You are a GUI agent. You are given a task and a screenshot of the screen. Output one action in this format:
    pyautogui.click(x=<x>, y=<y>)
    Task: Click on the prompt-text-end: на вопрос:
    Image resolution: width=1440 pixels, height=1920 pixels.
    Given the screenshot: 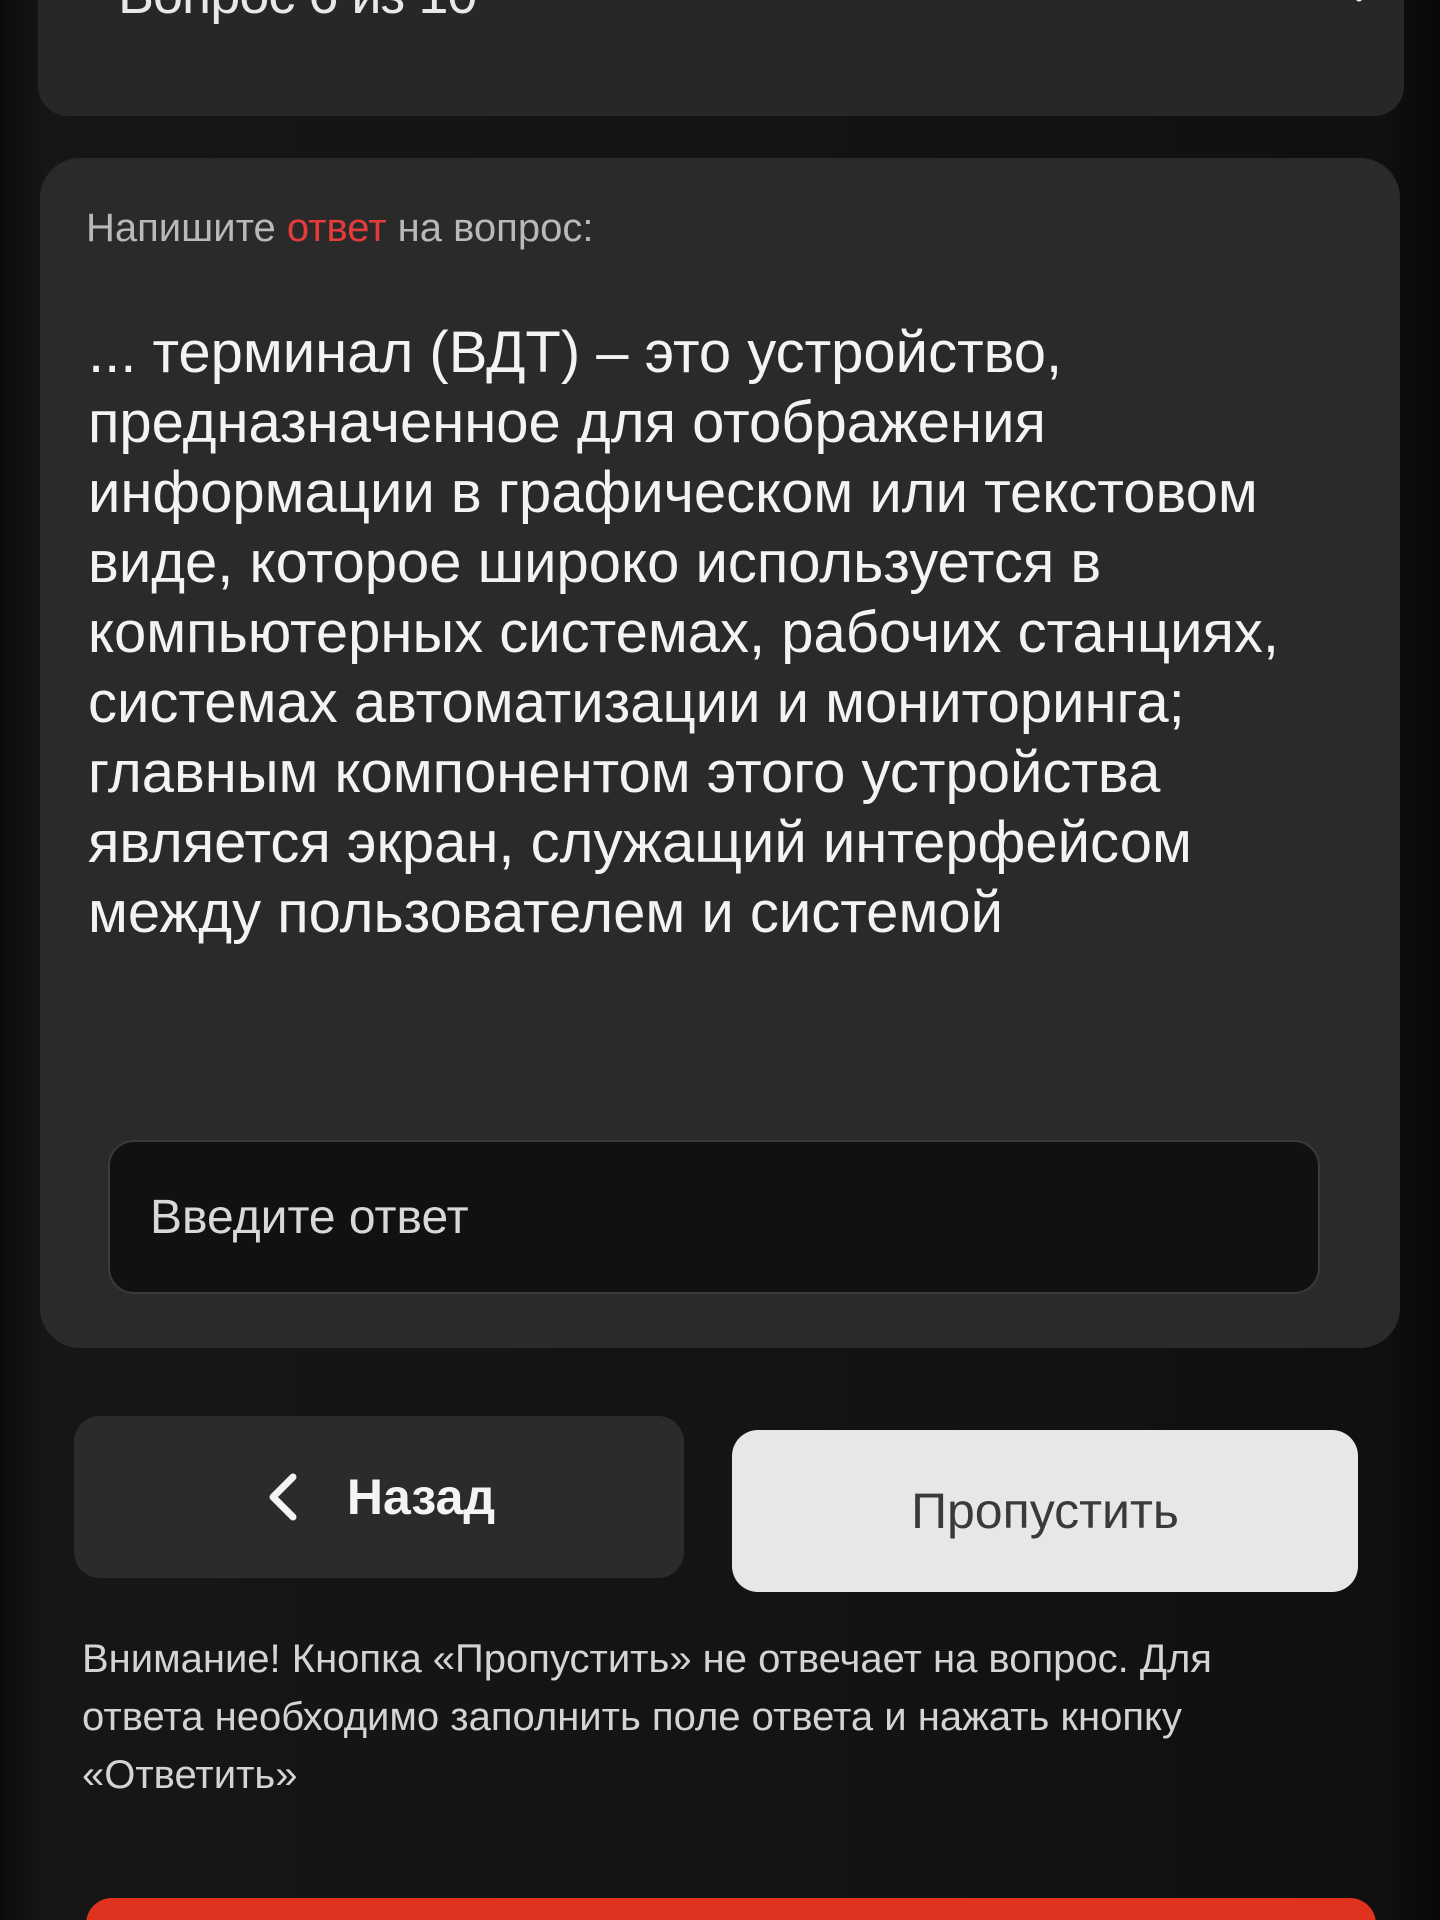 What is the action you would take?
    pyautogui.click(x=495, y=228)
    